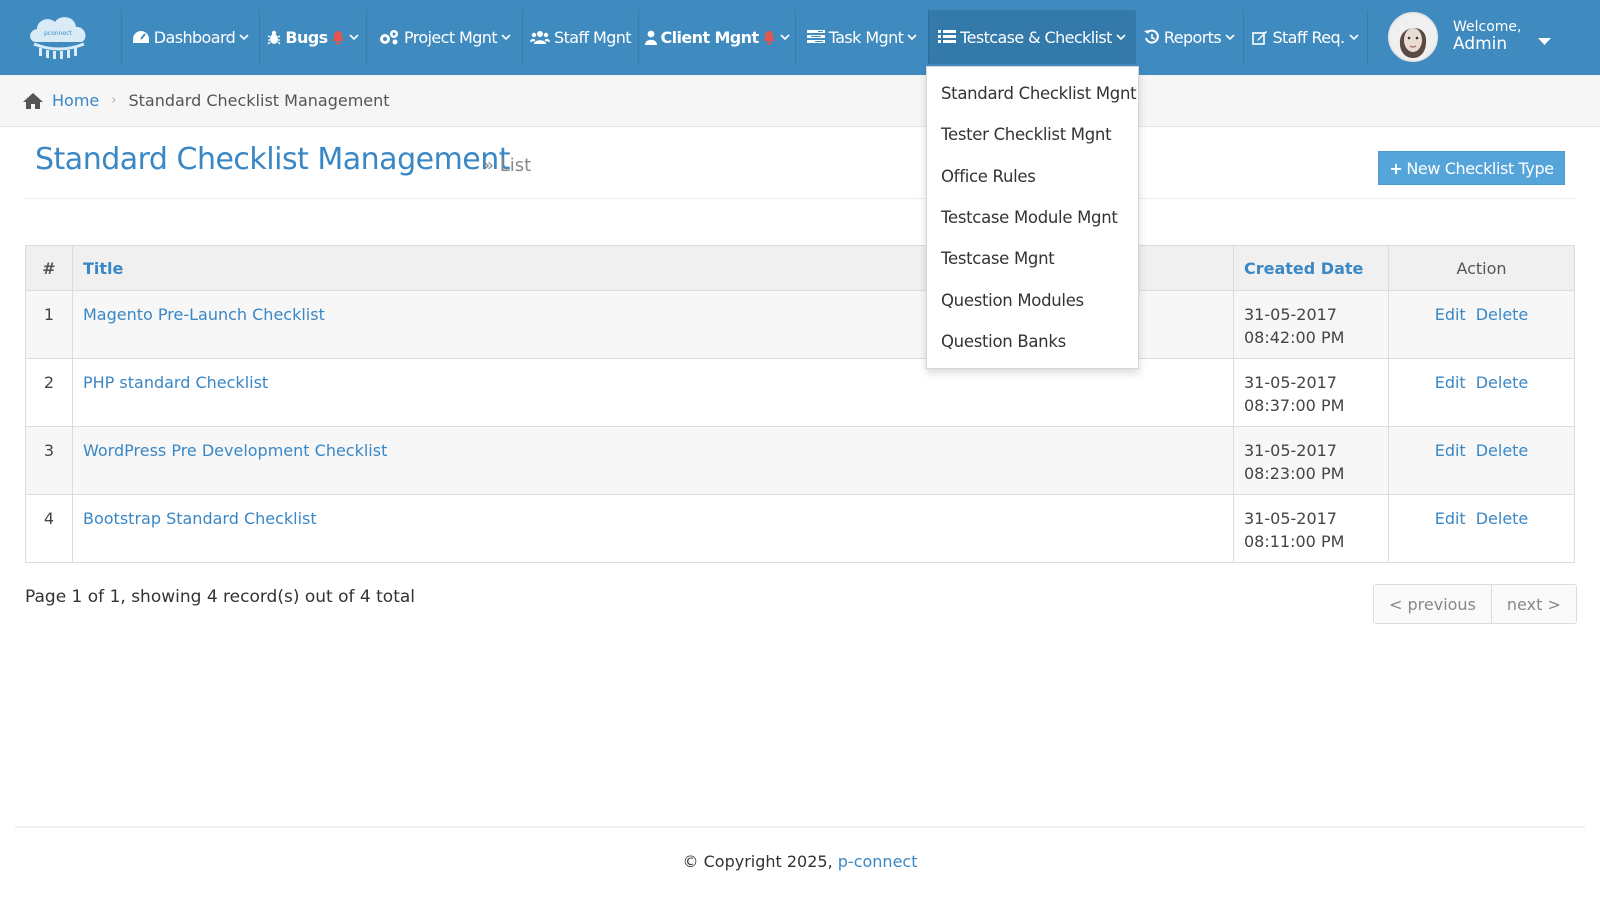 This screenshot has width=1600, height=900. What do you see at coordinates (800, 268) in the screenshot?
I see `table-header-row: # Title Created Date Action` at bounding box center [800, 268].